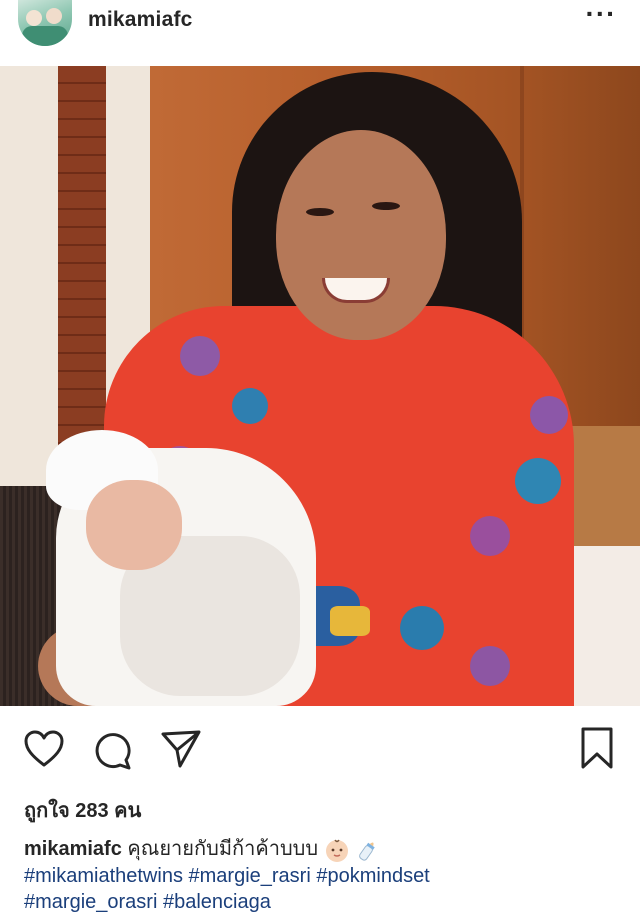 Image resolution: width=640 pixels, height=920 pixels. Describe the element at coordinates (367, 851) in the screenshot. I see `baby-bottle-icon` at that location.